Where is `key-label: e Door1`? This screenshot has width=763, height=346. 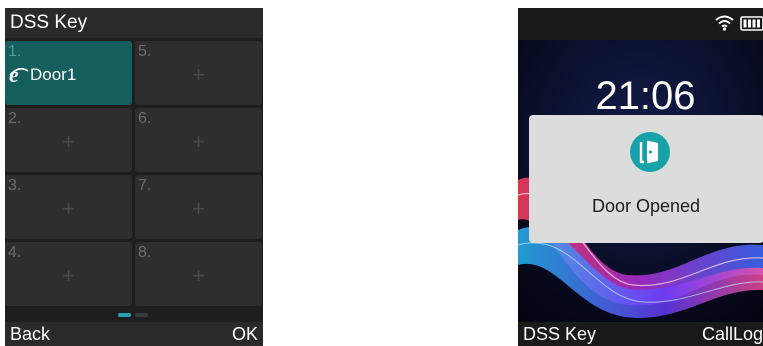 key-label: e Door1 is located at coordinates (42, 75).